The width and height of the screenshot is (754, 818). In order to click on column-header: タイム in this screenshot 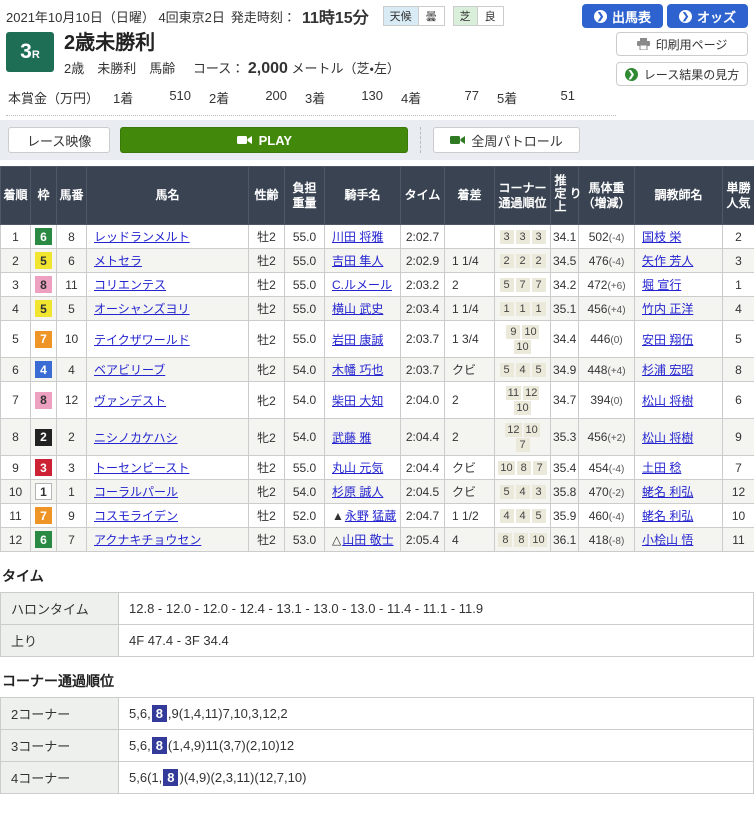, I will do `click(422, 195)`.